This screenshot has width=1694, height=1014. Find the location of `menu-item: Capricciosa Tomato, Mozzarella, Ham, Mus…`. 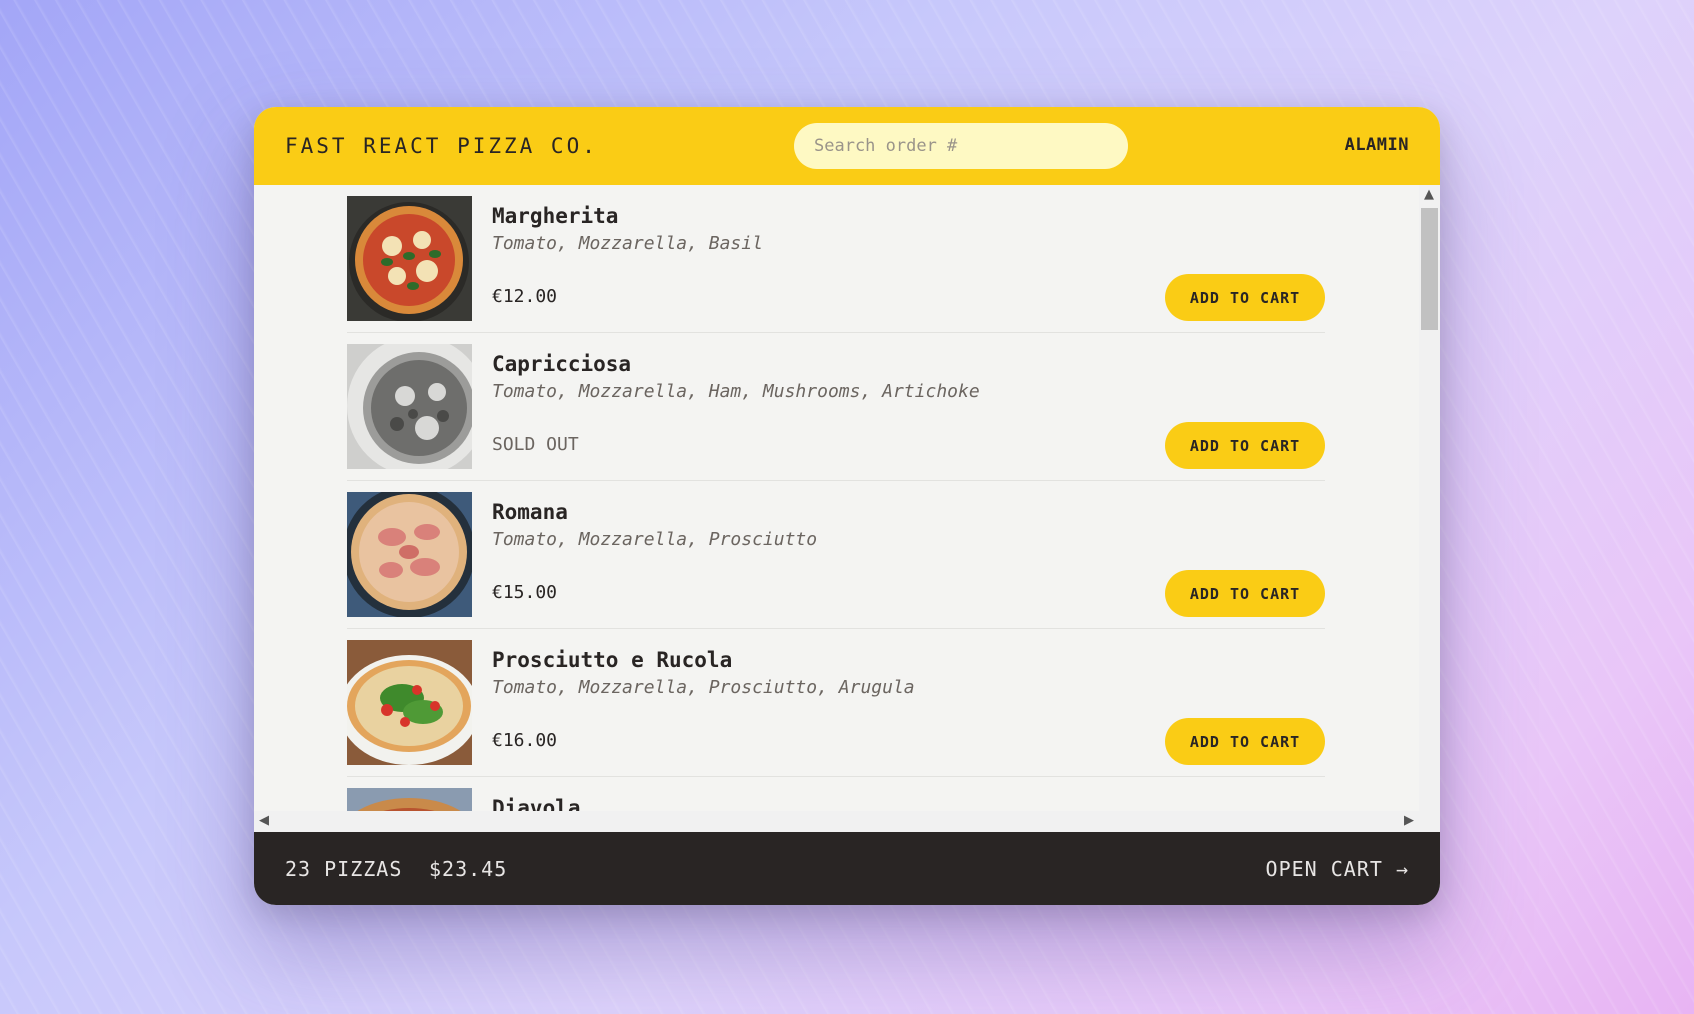

menu-item: Capricciosa Tomato, Mozzarella, Ham, Mus… is located at coordinates (836, 407).